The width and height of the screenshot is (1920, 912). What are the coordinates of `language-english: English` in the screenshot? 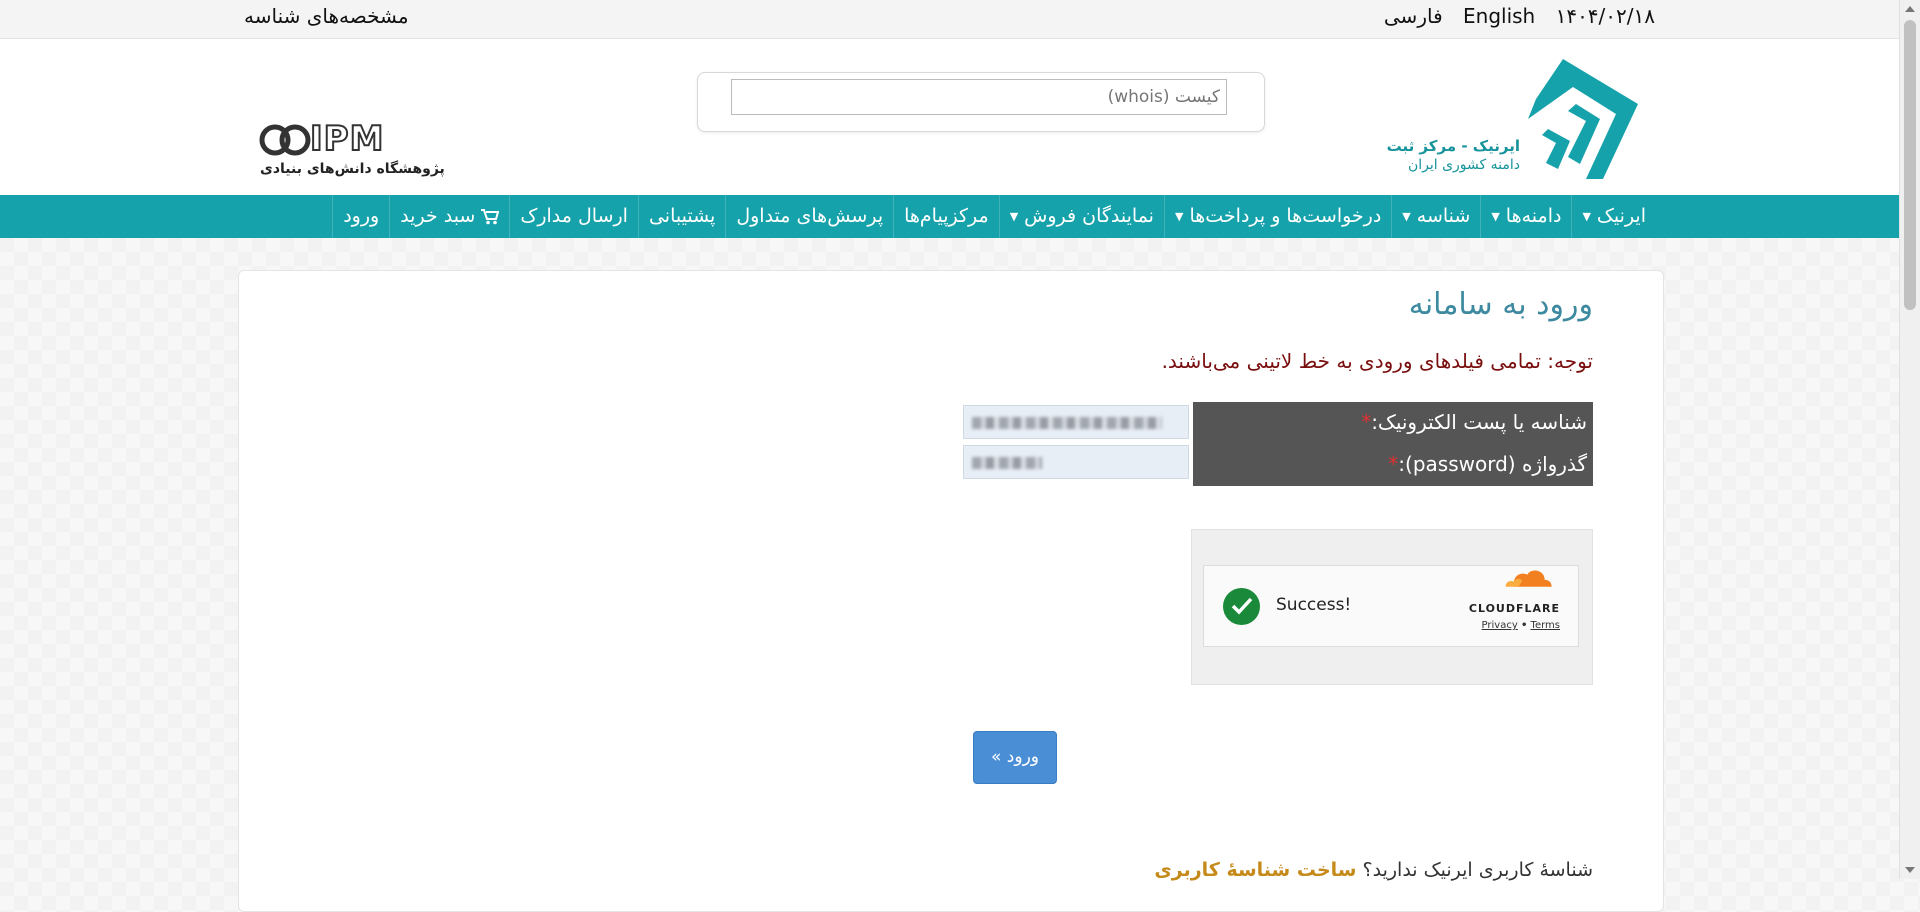 It's located at (1499, 16).